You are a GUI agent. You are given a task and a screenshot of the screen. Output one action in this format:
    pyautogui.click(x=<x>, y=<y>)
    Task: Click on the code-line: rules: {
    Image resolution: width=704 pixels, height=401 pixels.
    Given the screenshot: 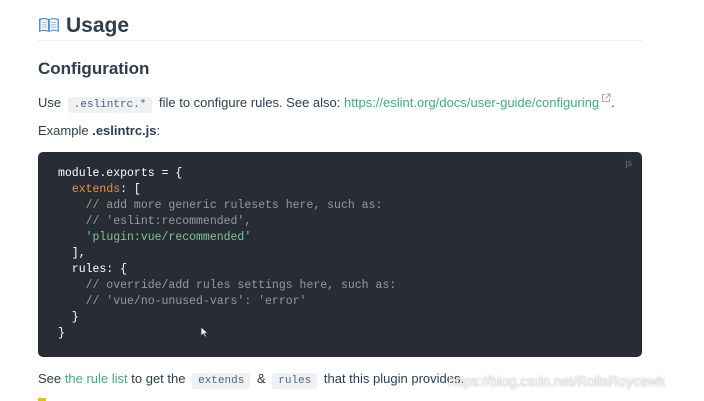 What is the action you would take?
    pyautogui.click(x=227, y=270)
    